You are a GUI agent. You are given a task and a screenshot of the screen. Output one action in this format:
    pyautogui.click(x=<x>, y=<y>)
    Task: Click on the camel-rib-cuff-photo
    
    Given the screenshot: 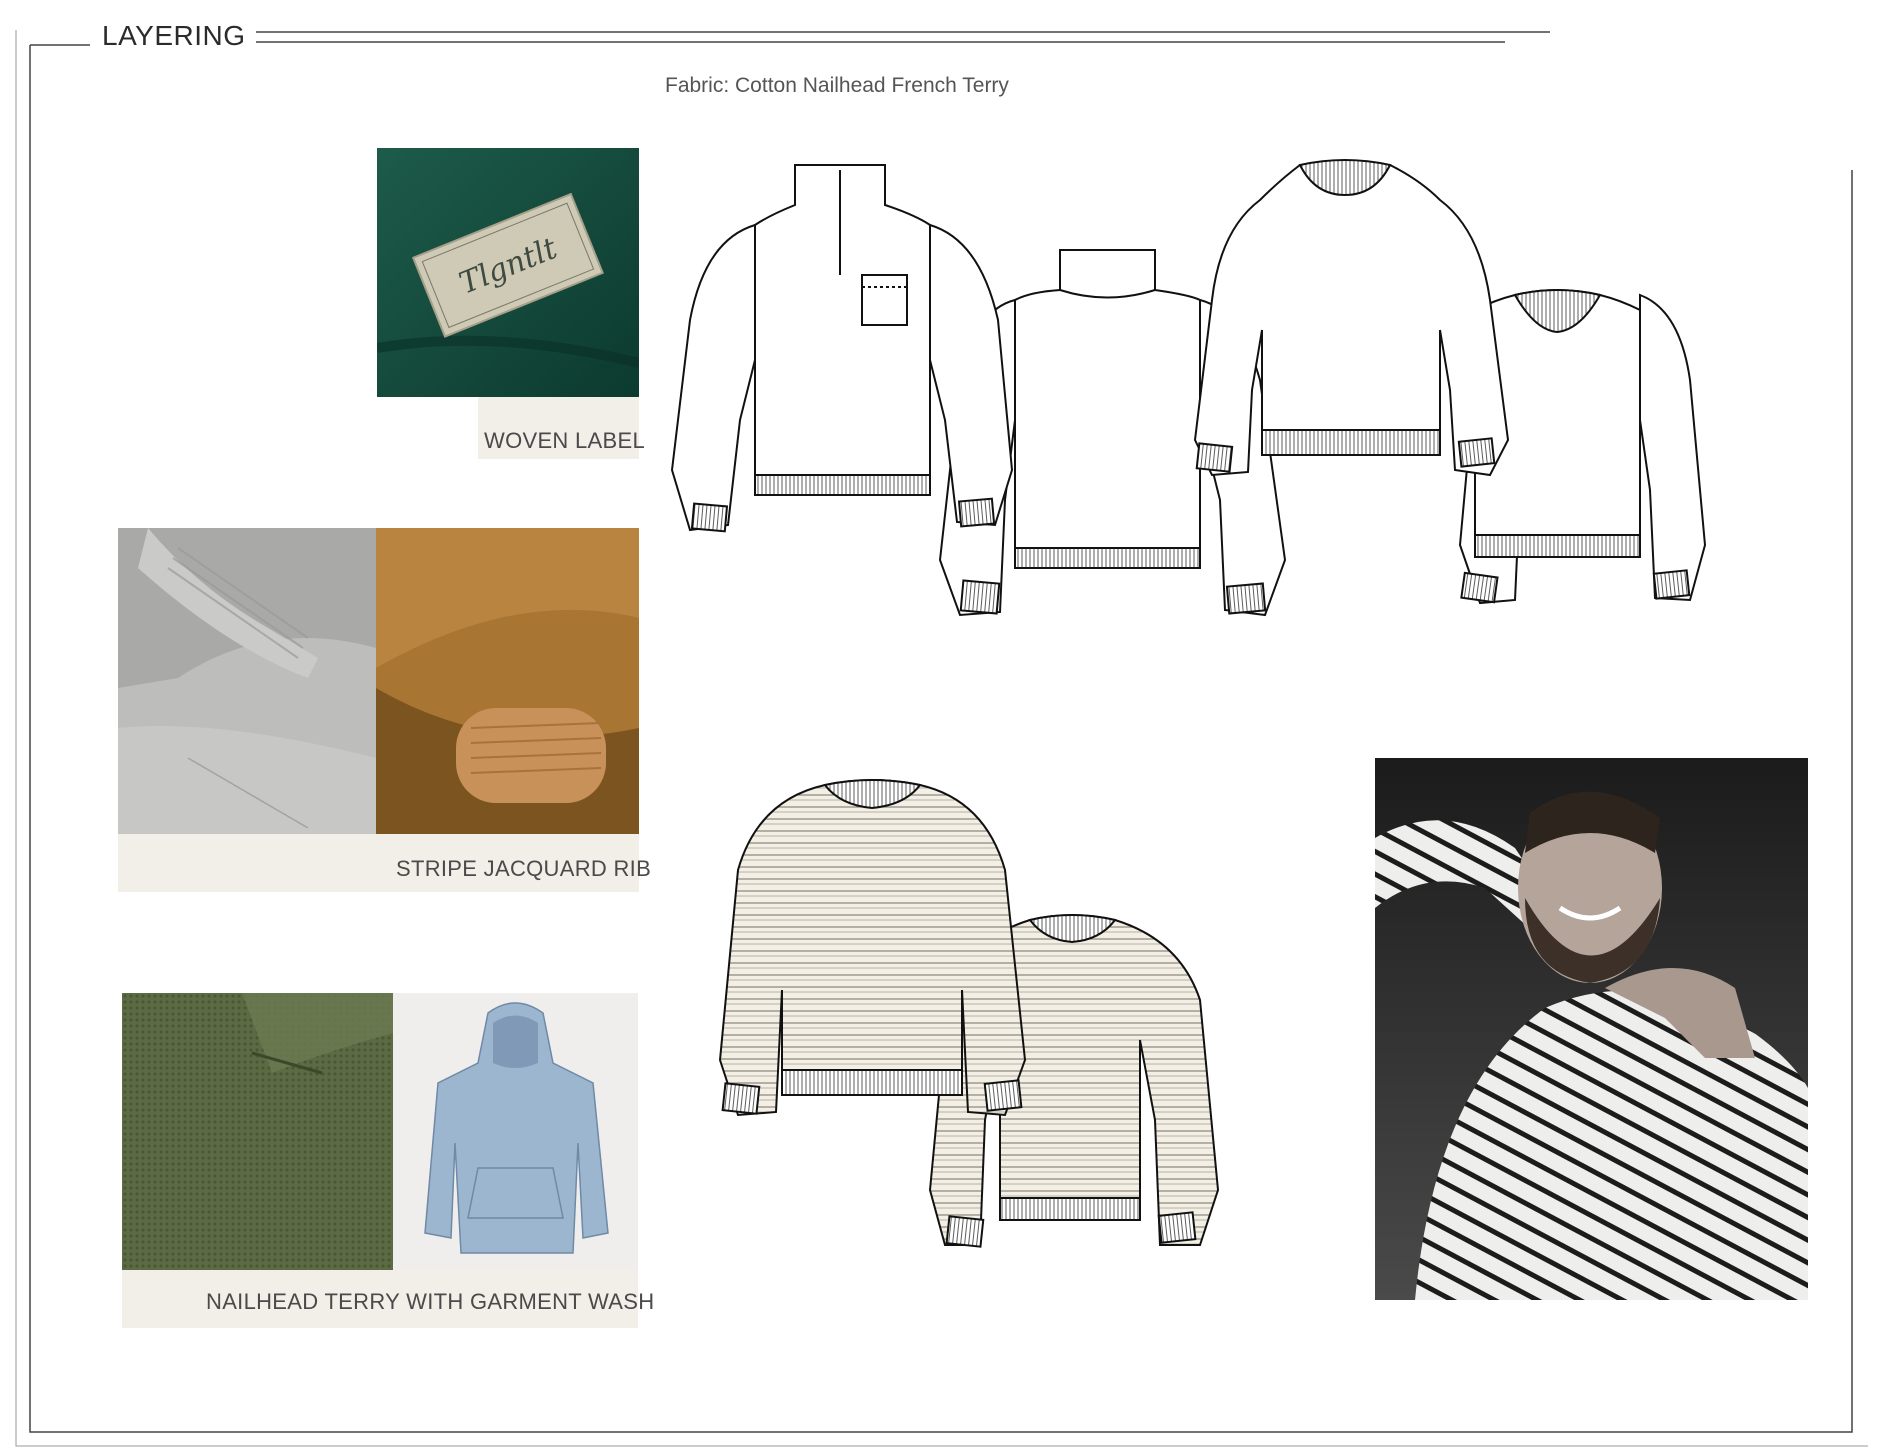 What is the action you would take?
    pyautogui.click(x=507, y=681)
    